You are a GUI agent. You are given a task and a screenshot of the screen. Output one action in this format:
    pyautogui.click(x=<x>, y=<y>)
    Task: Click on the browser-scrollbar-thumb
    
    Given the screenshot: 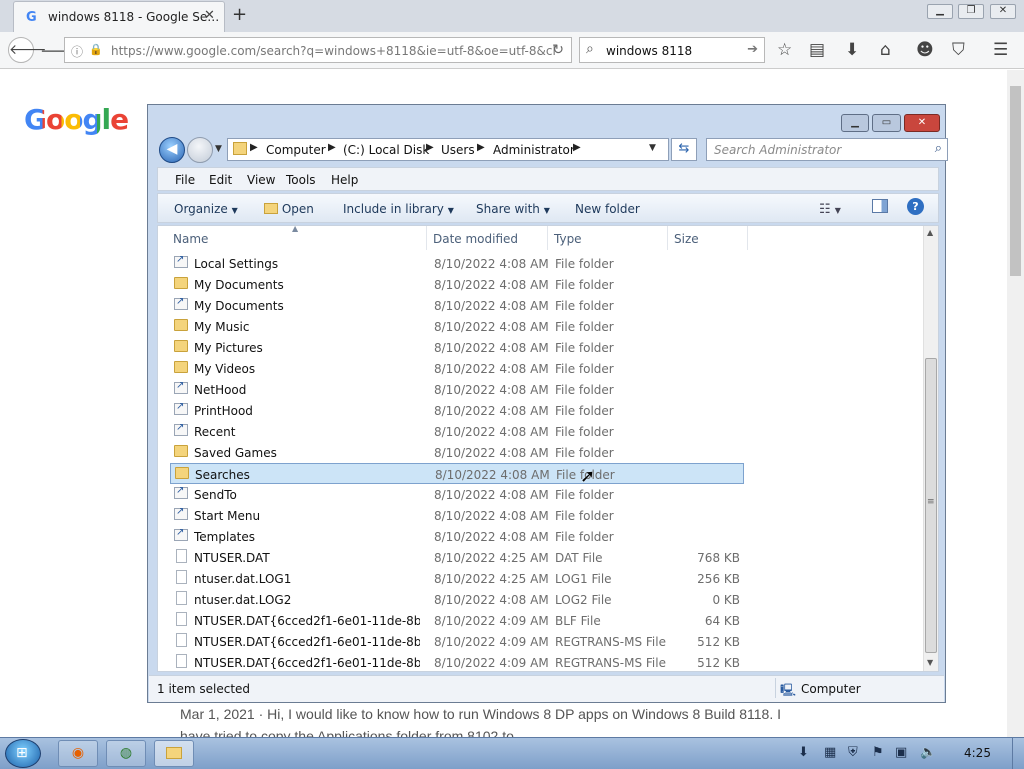 What is the action you would take?
    pyautogui.click(x=1015, y=181)
    